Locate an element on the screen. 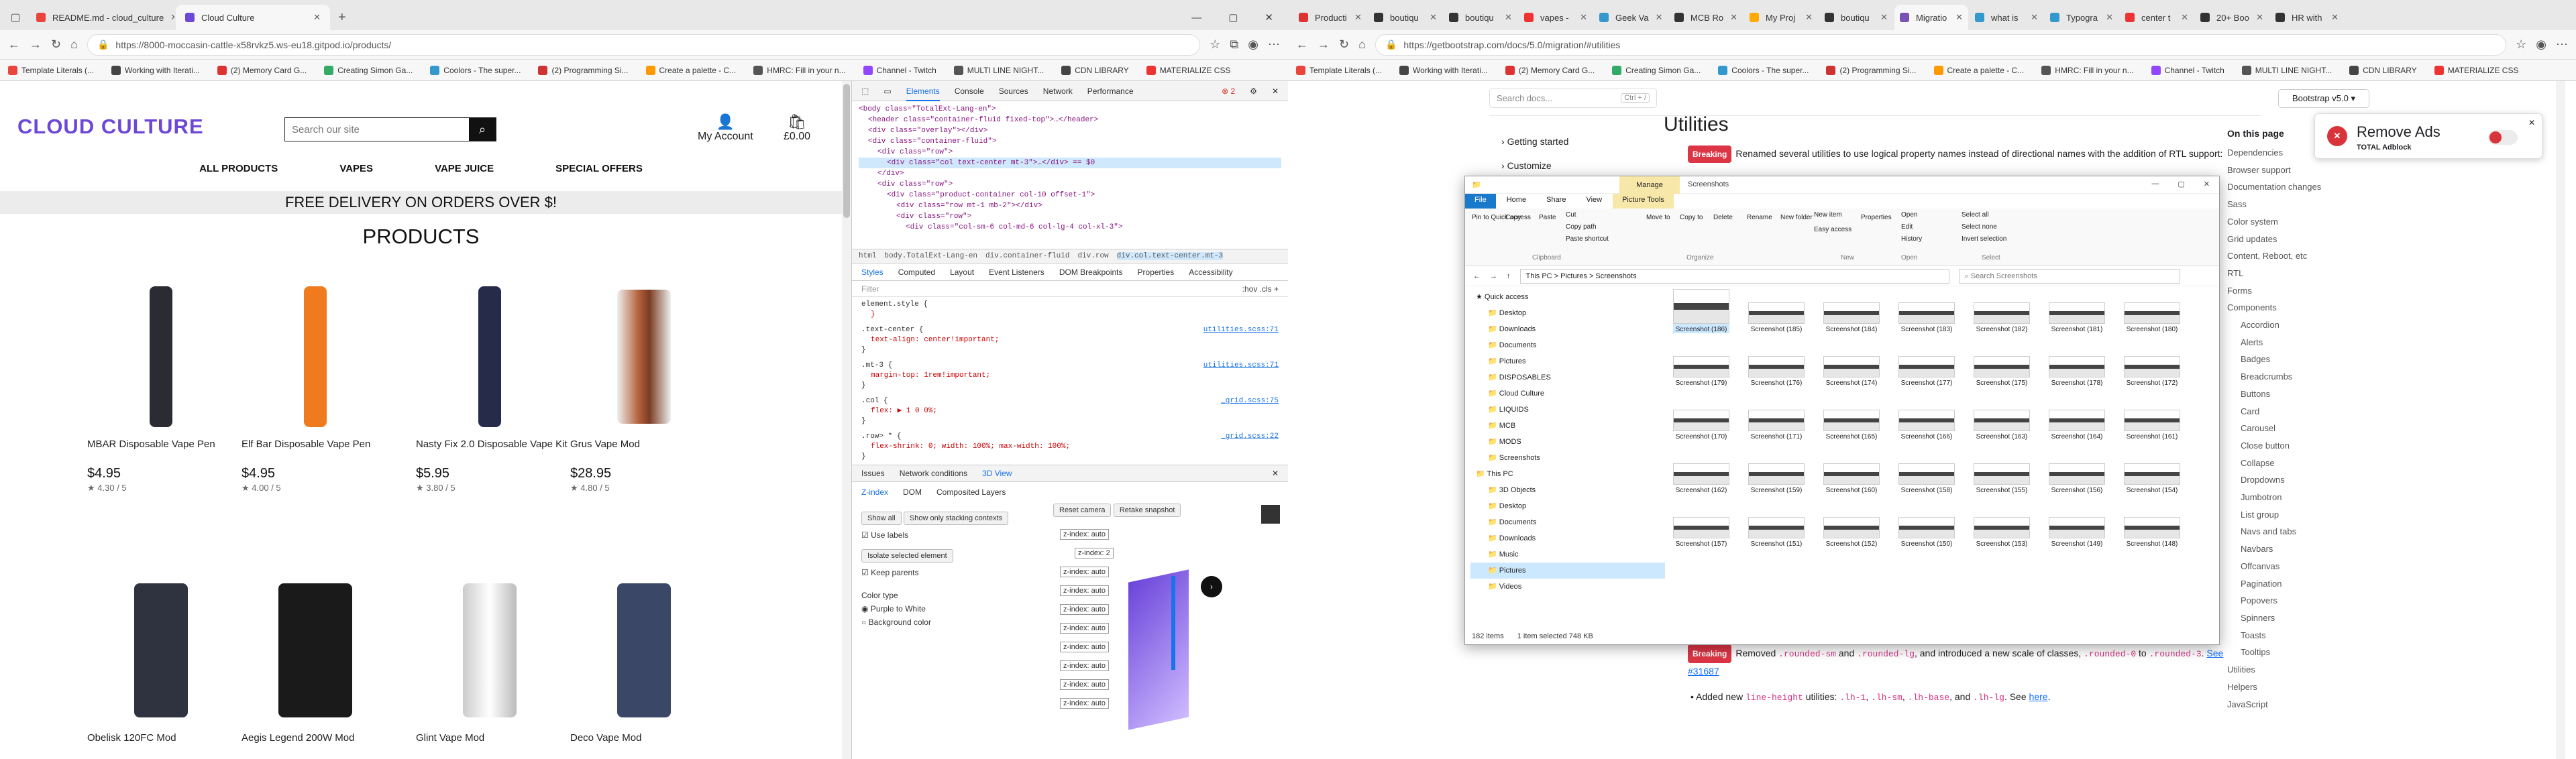 The width and height of the screenshot is (2576, 759). file-thumbnail: Screenshot (151) is located at coordinates (1776, 532).